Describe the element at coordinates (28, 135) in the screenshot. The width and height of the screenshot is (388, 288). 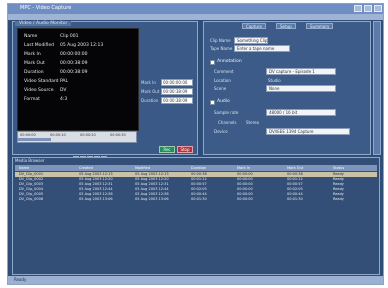
I see `timeline-label: 00:00:00` at that location.